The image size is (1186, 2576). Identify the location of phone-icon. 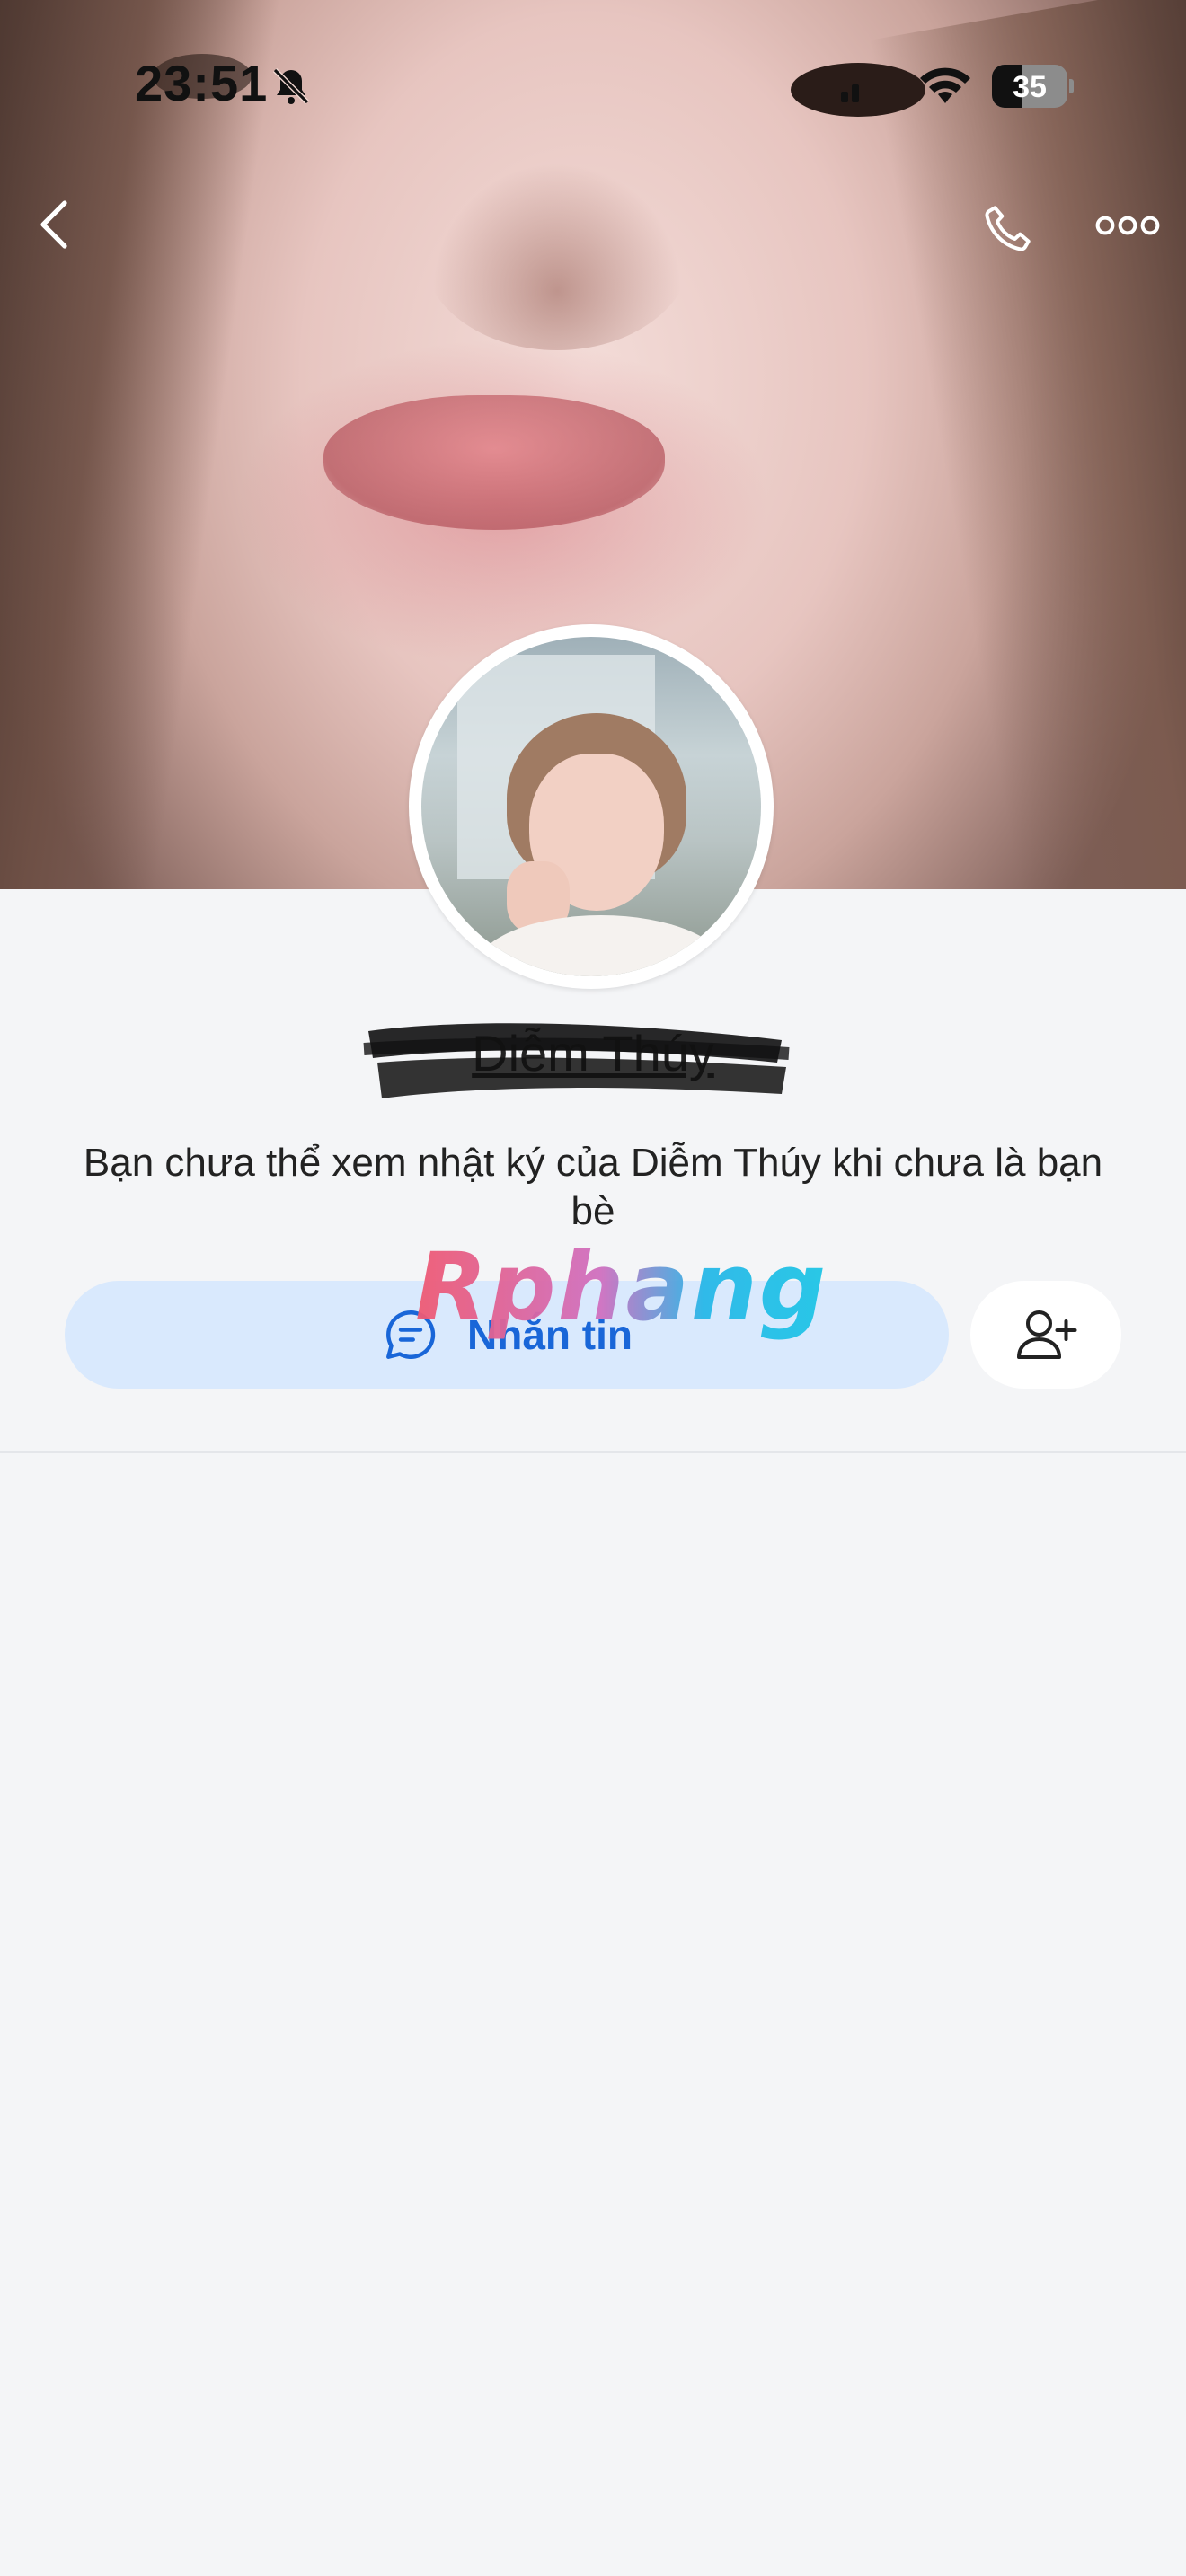
(1008, 228).